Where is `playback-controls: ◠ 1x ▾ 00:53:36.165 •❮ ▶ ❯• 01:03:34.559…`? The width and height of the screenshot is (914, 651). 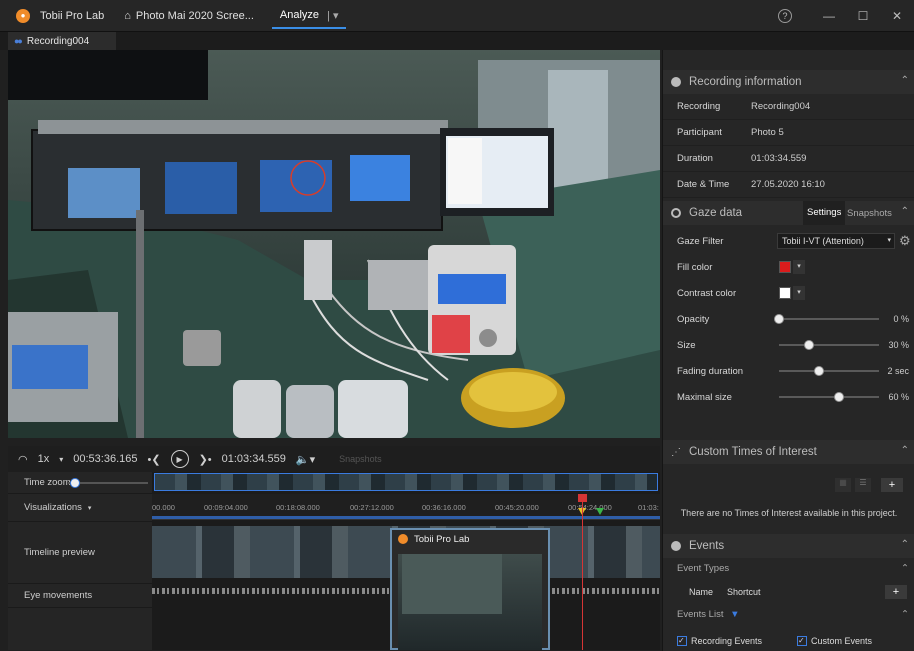 playback-controls: ◠ 1x ▾ 00:53:36.165 •❮ ▶ ❯• 01:03:34.559… is located at coordinates (334, 459).